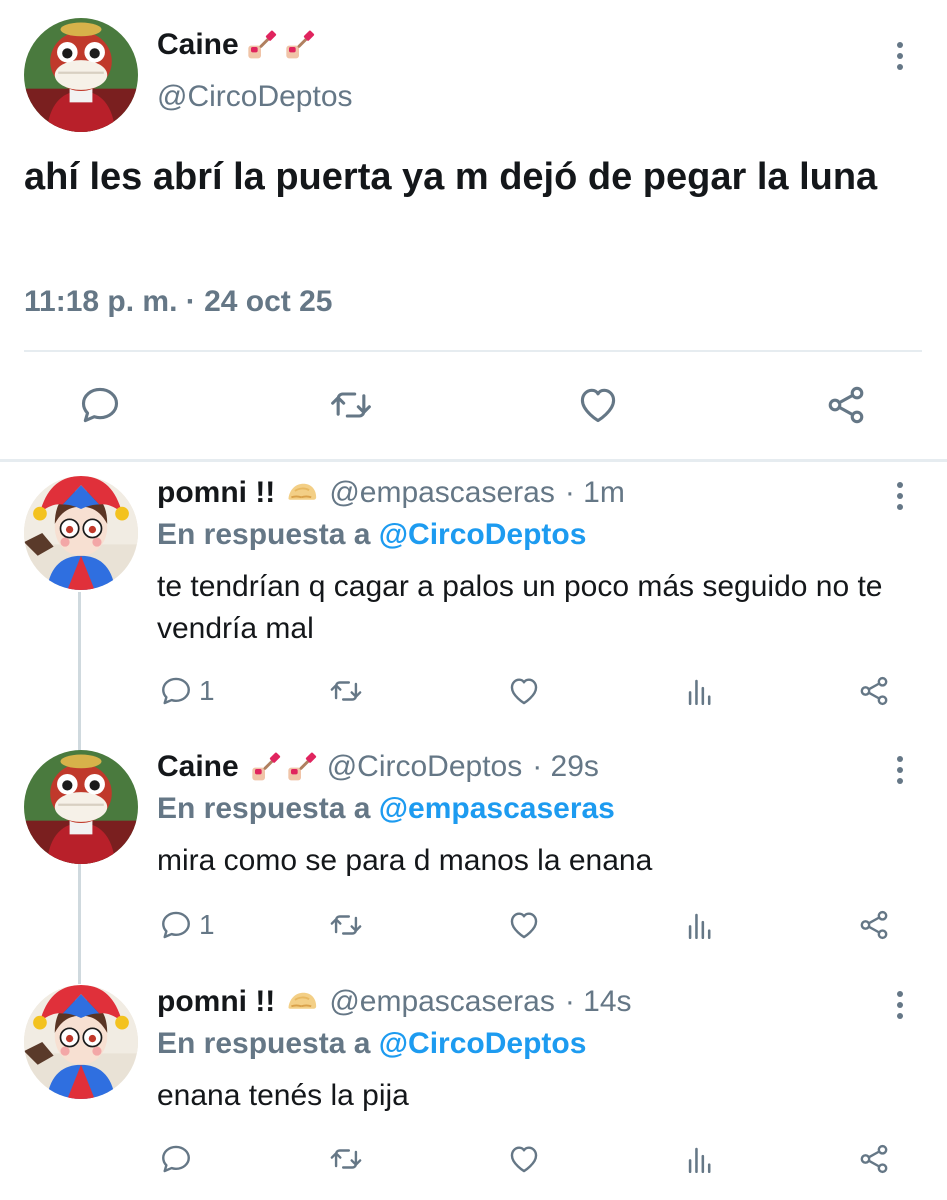  I want to click on in-reply-to: En respuesta a @empascaseras, so click(386, 809).